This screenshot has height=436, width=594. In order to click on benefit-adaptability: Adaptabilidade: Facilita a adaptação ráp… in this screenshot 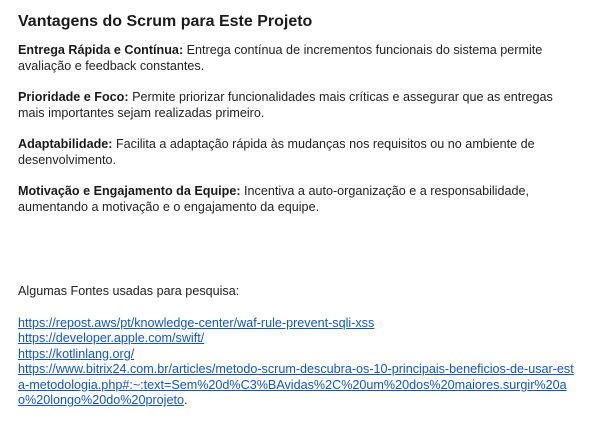, I will do `click(297, 152)`.